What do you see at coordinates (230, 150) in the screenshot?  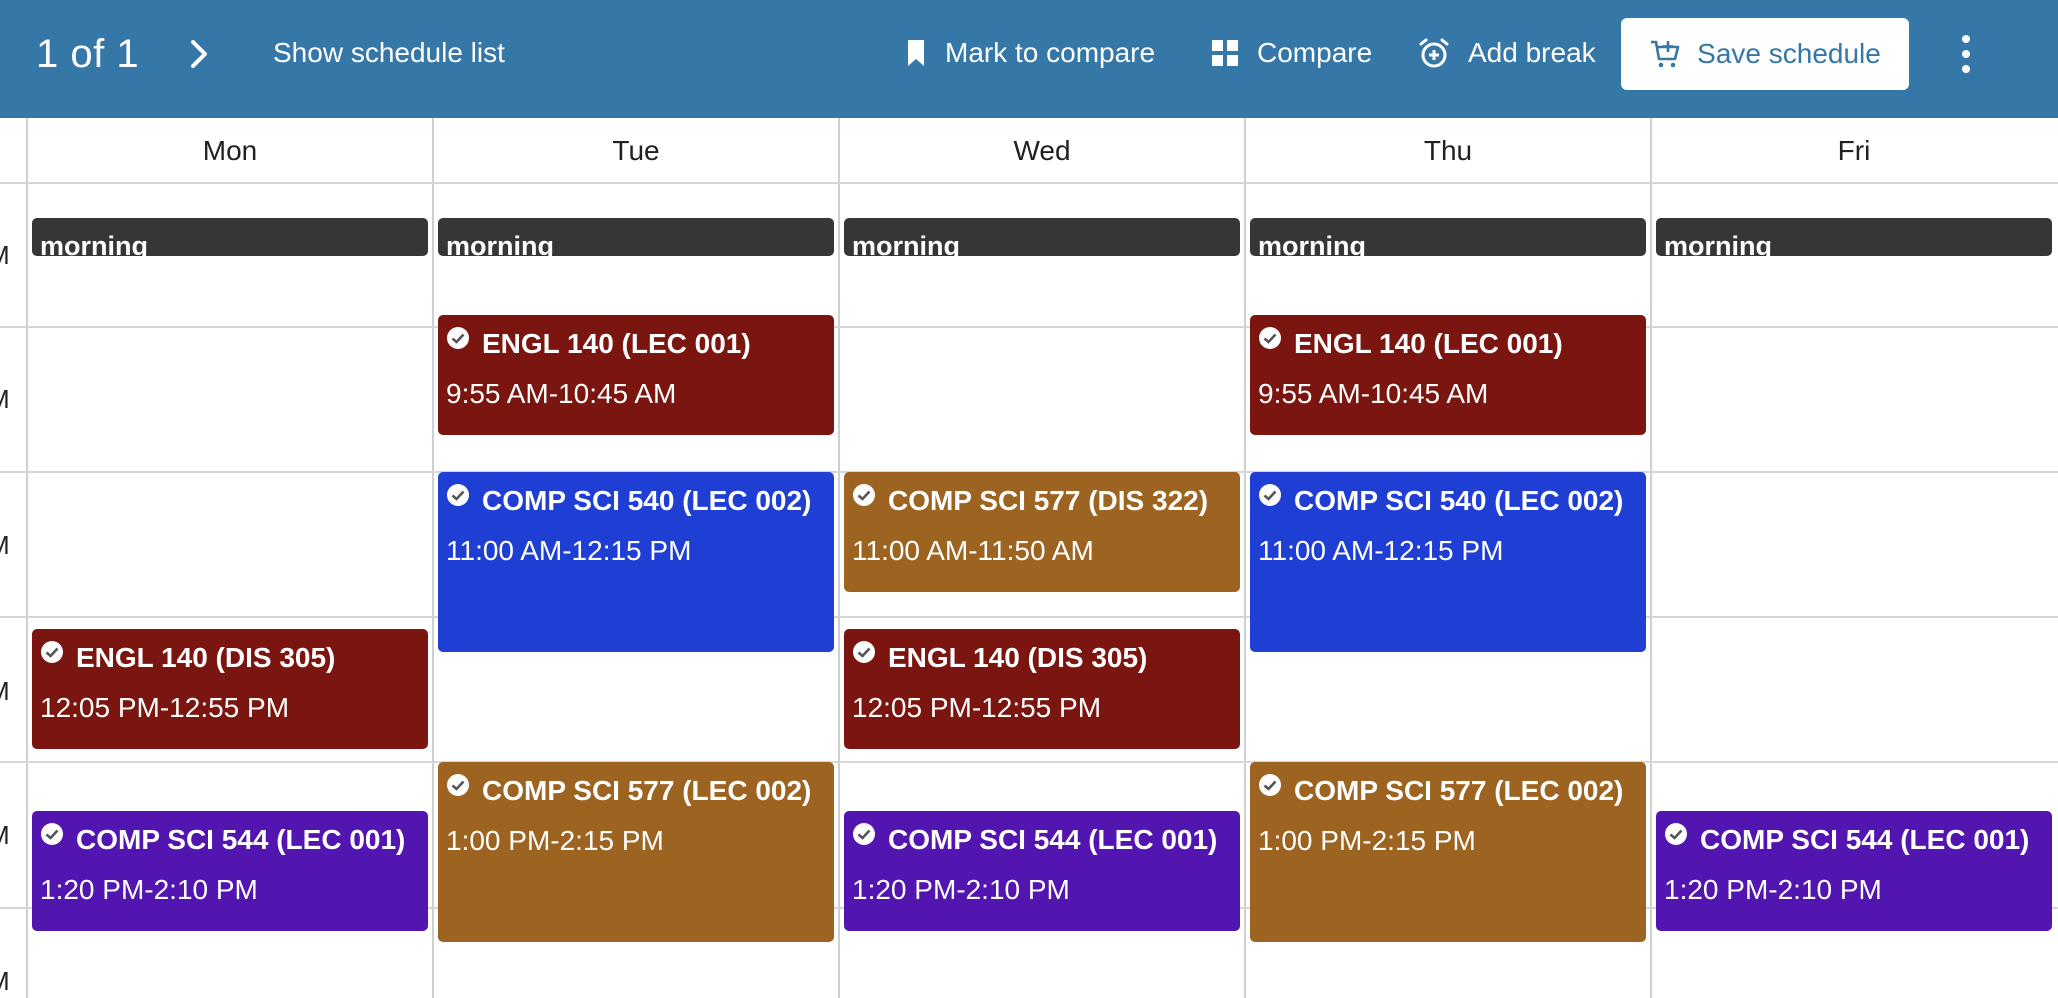 I see `day-header-mon: Mon` at bounding box center [230, 150].